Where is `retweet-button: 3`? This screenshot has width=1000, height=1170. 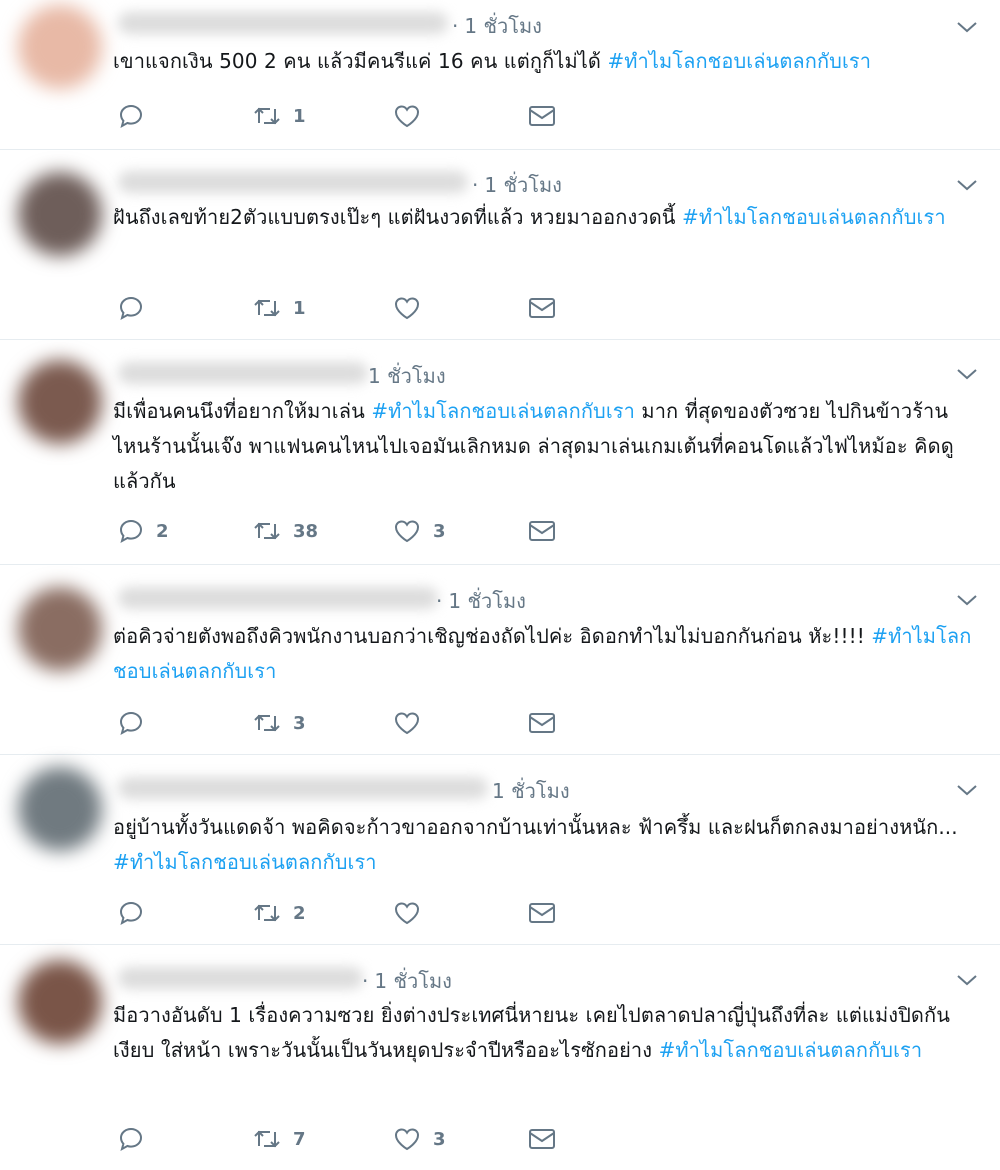 retweet-button: 3 is located at coordinates (279, 723).